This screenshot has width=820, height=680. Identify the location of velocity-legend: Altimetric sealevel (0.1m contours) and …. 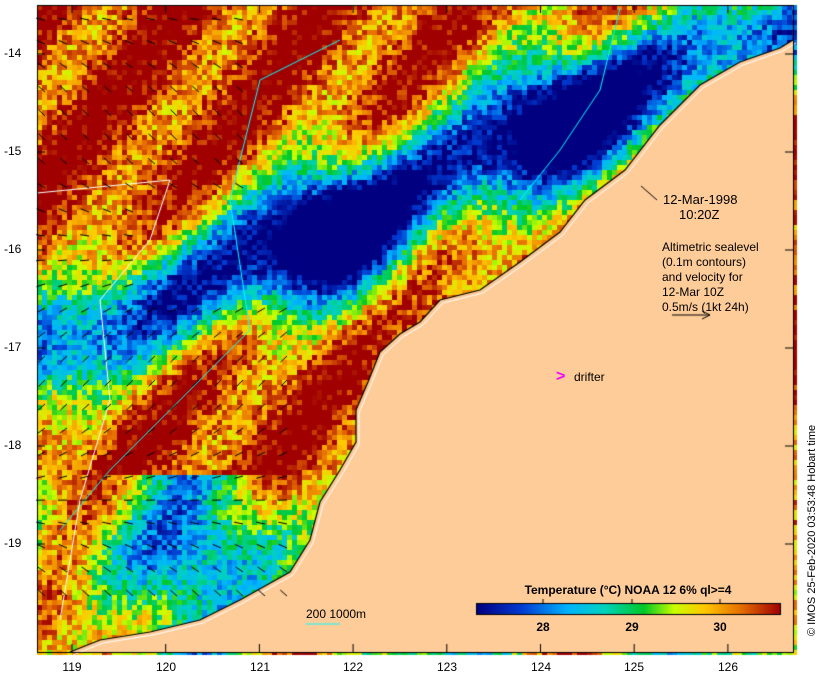
(710, 277).